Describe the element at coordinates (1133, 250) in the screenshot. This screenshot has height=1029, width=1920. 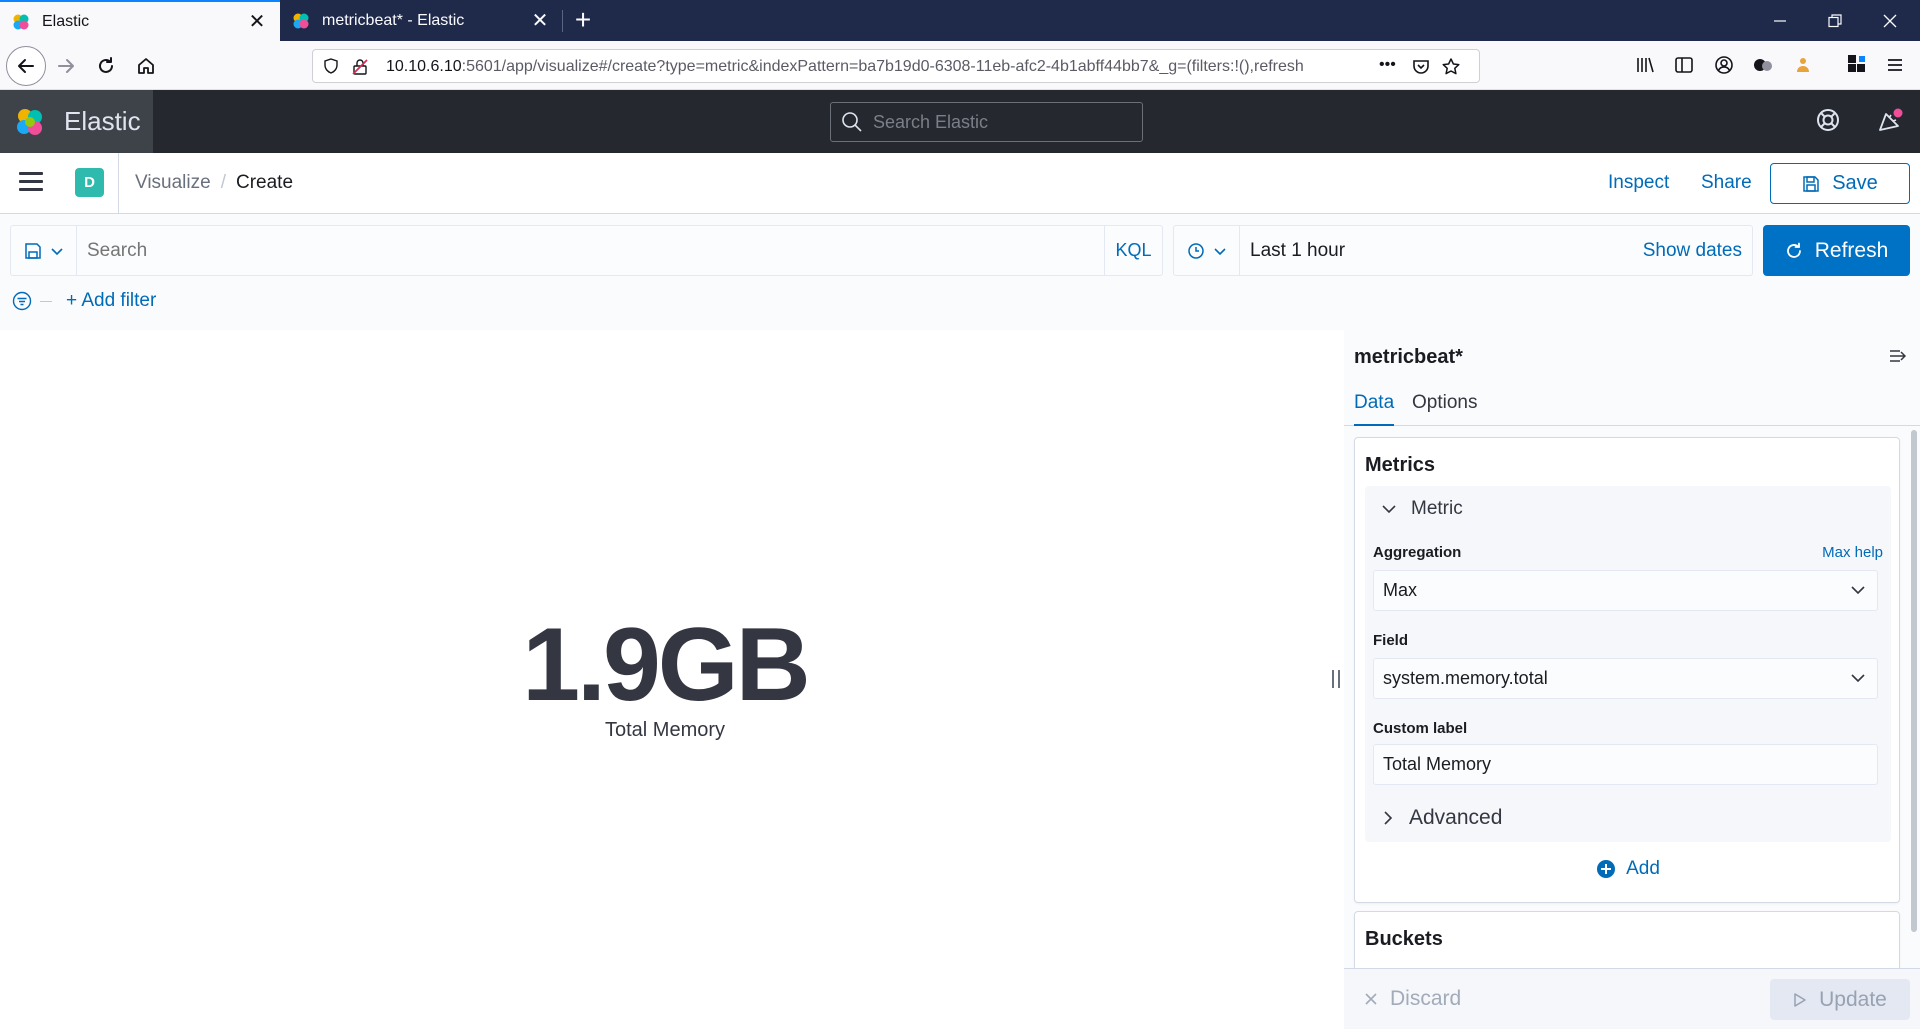
I see `kql-toggle-button: KQL` at that location.